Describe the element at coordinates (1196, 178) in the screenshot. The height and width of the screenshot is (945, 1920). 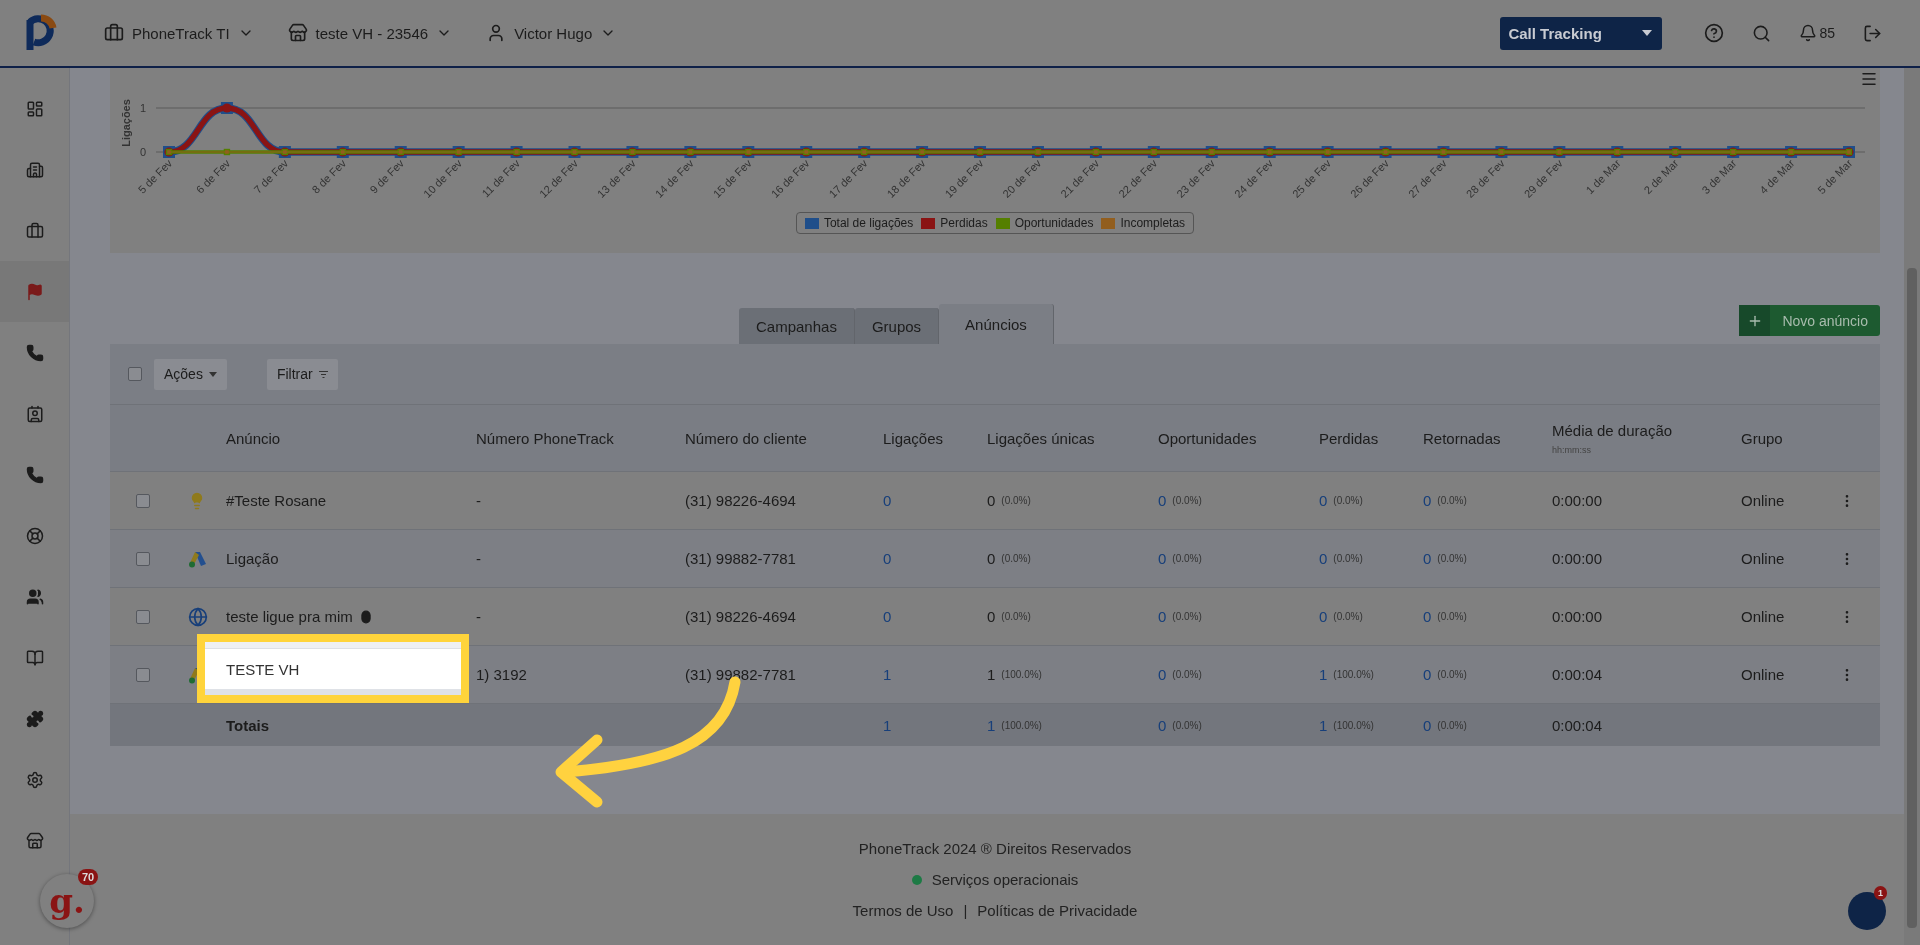
I see `axis-label: 23 de Fev` at that location.